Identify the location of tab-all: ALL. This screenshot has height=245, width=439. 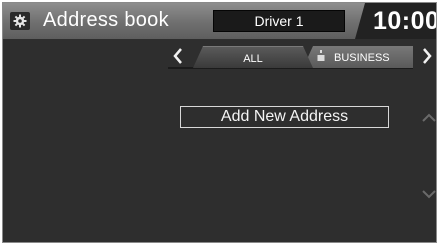
(253, 57).